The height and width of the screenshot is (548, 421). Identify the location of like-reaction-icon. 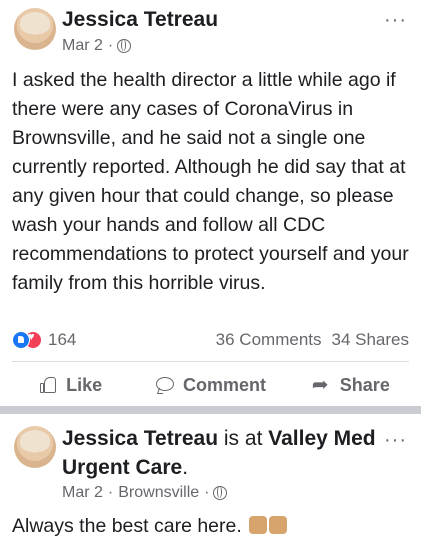
(21, 340).